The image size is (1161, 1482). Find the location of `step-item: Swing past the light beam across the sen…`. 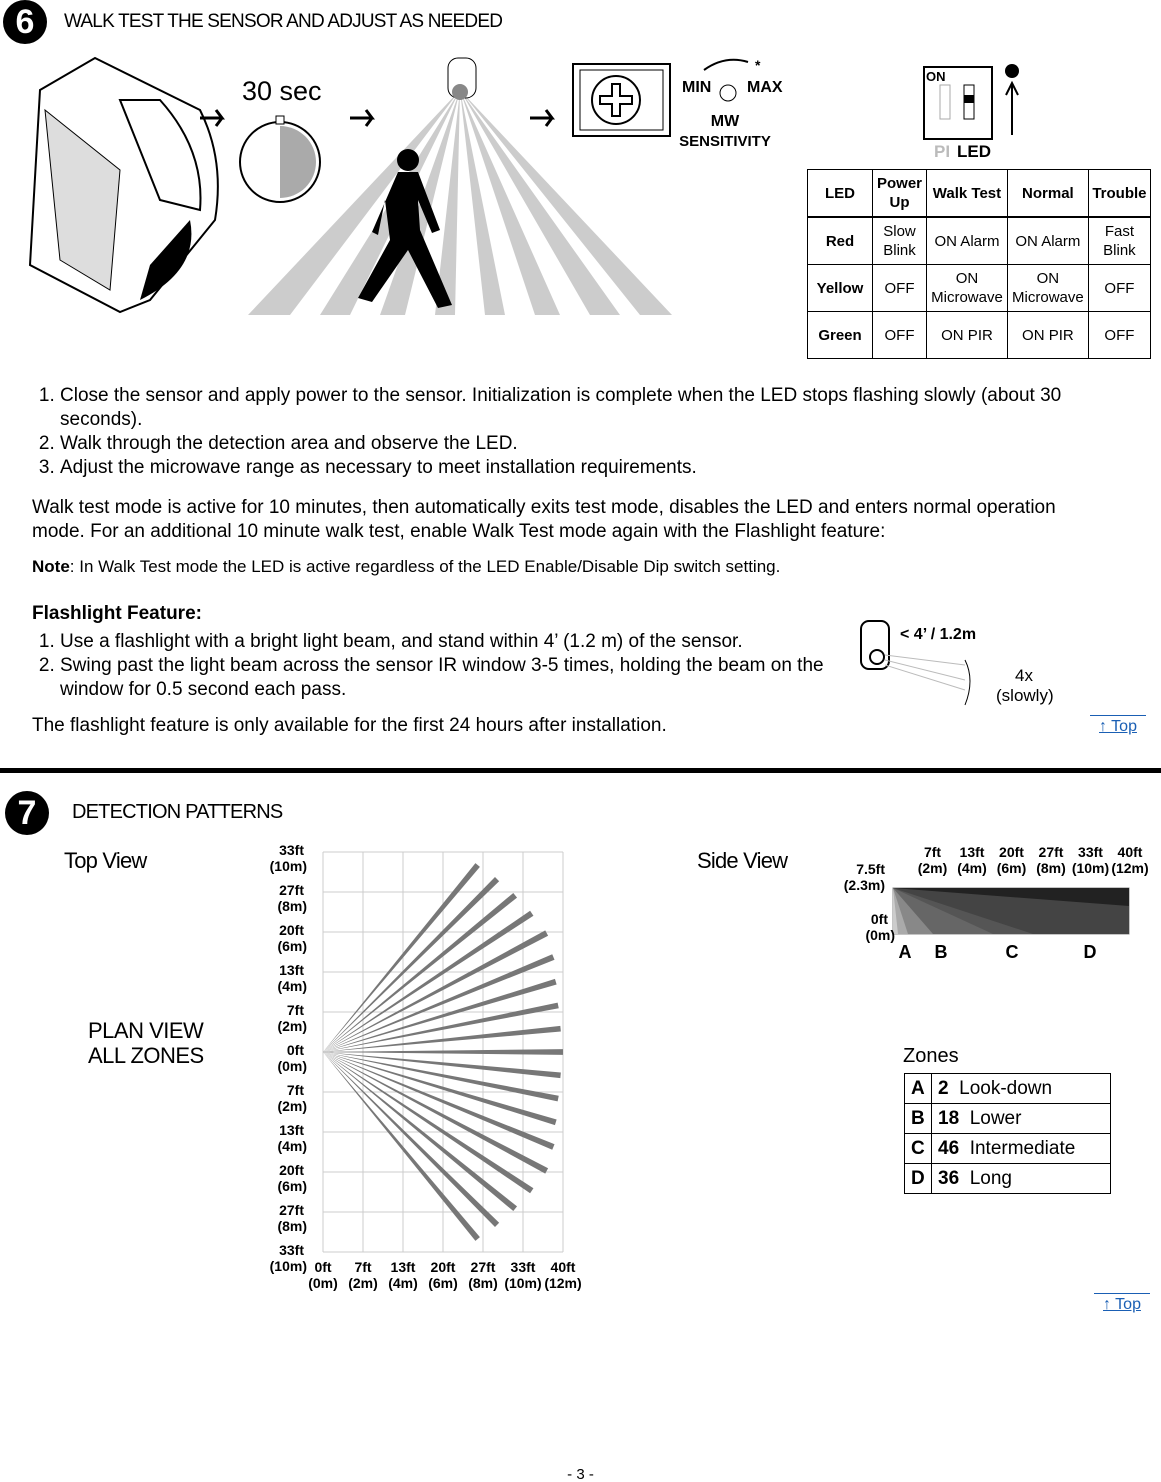

step-item: Swing past the light beam across the sen… is located at coordinates (465, 678).